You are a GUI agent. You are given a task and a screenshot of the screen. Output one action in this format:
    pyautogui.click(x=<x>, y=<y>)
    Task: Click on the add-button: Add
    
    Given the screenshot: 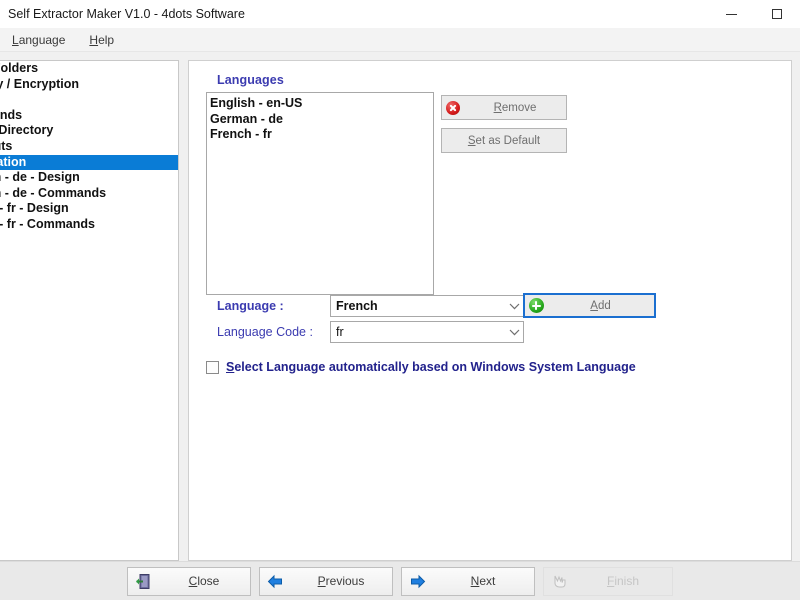 What is the action you would take?
    pyautogui.click(x=589, y=305)
    